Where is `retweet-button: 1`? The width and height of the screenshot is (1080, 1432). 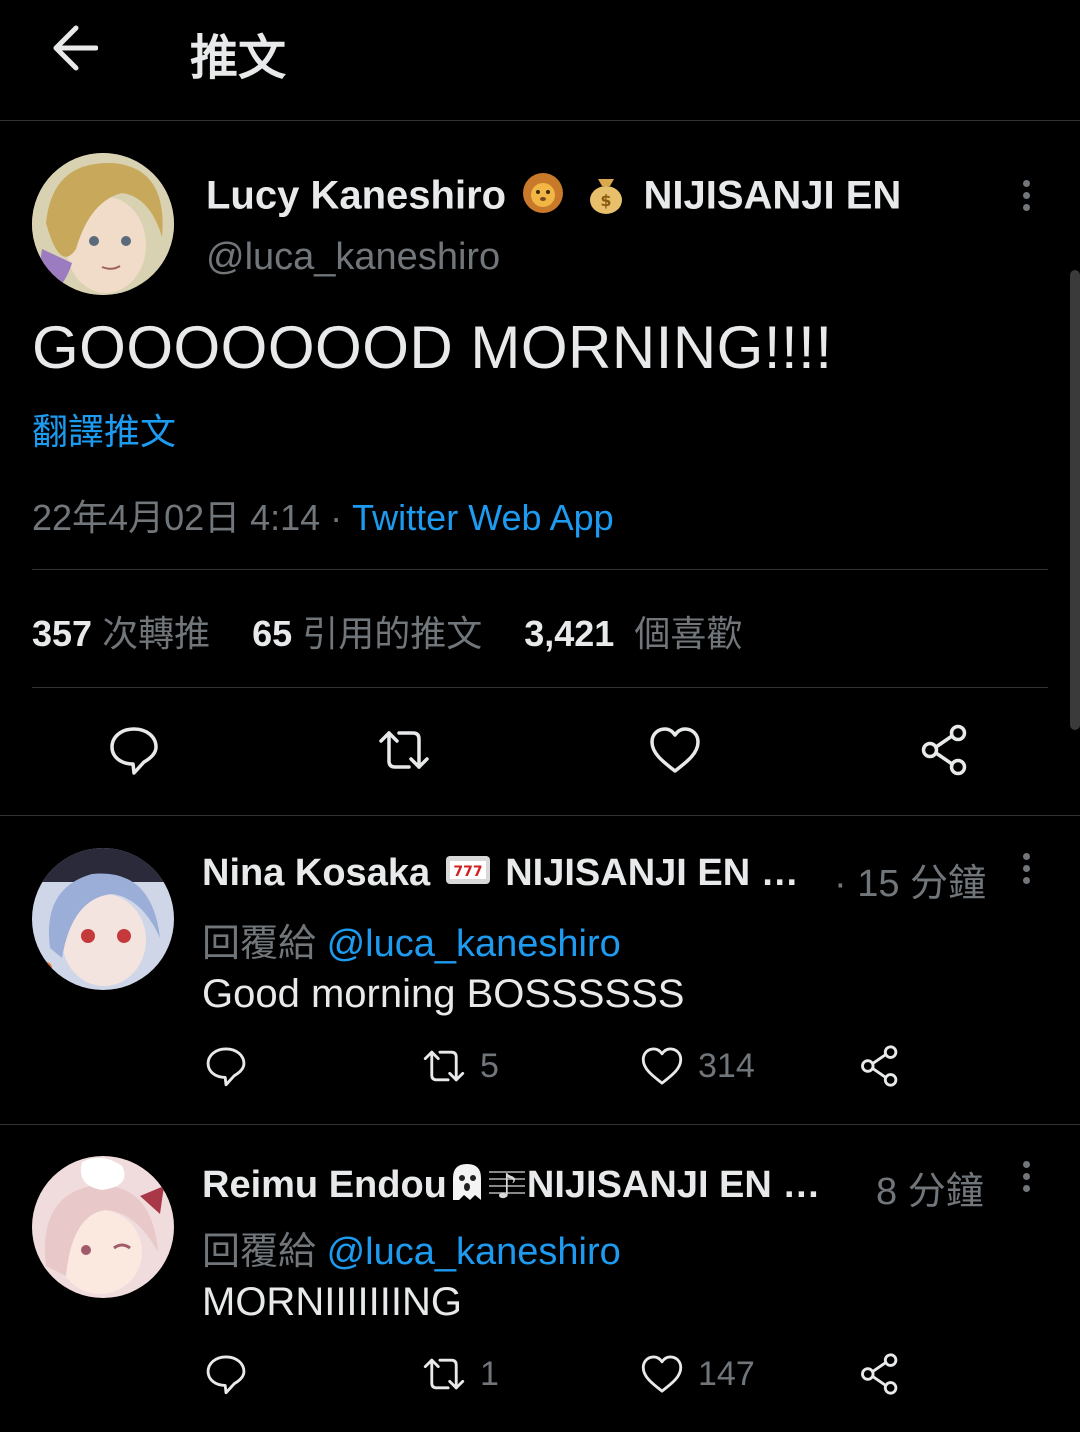
retweet-button: 1 is located at coordinates (460, 1374).